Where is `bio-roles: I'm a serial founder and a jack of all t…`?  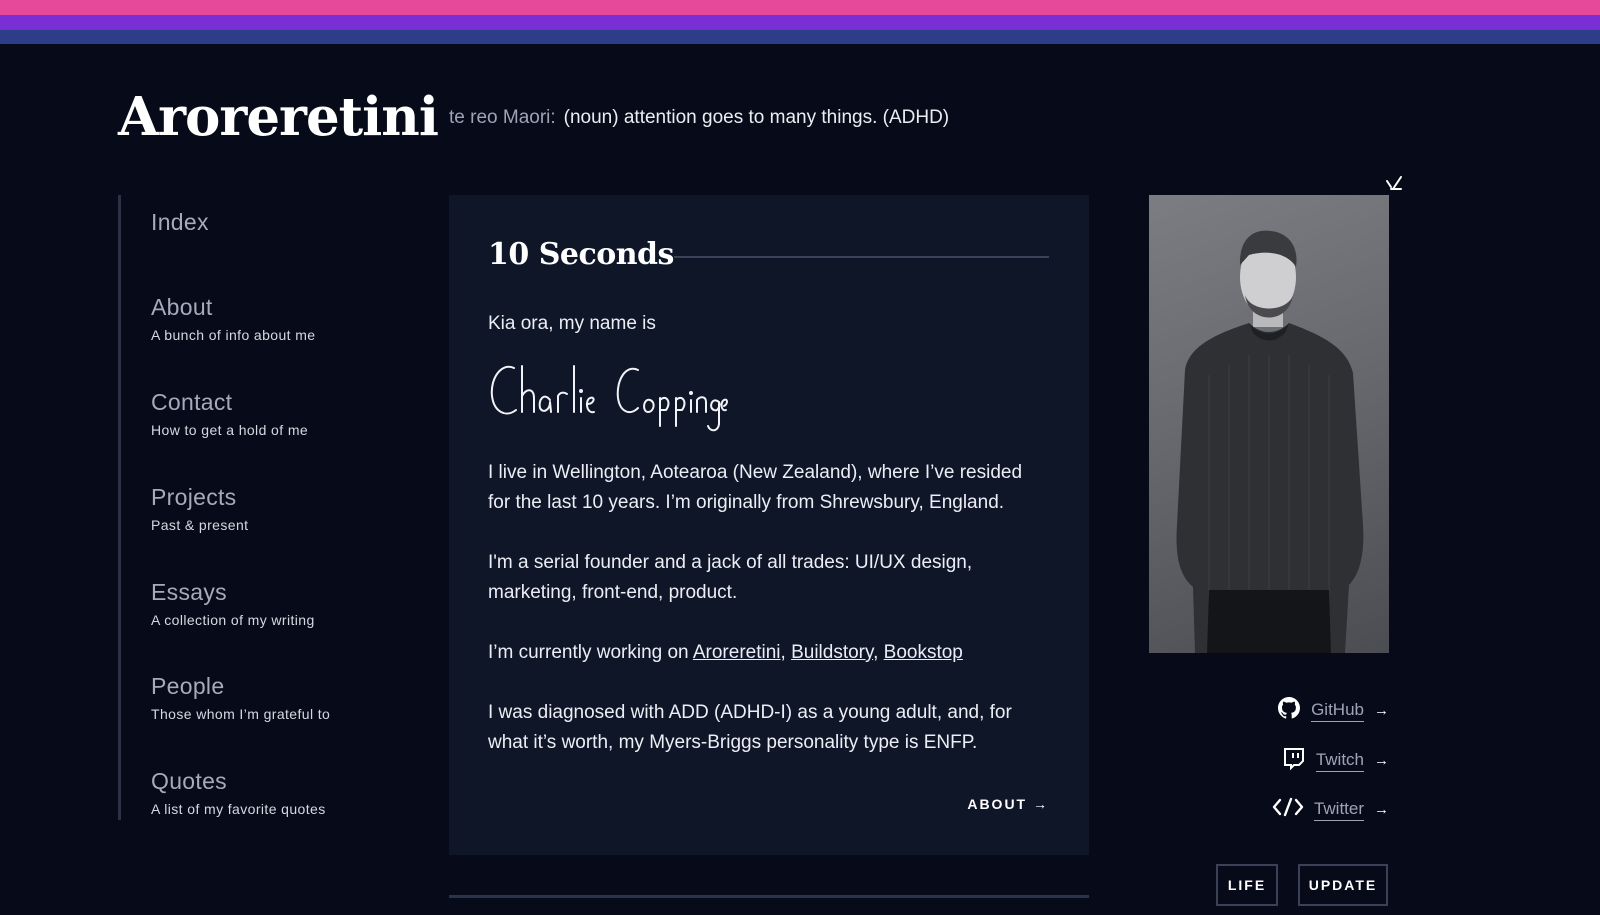 bio-roles: I'm a serial founder and a jack of all t… is located at coordinates (730, 577).